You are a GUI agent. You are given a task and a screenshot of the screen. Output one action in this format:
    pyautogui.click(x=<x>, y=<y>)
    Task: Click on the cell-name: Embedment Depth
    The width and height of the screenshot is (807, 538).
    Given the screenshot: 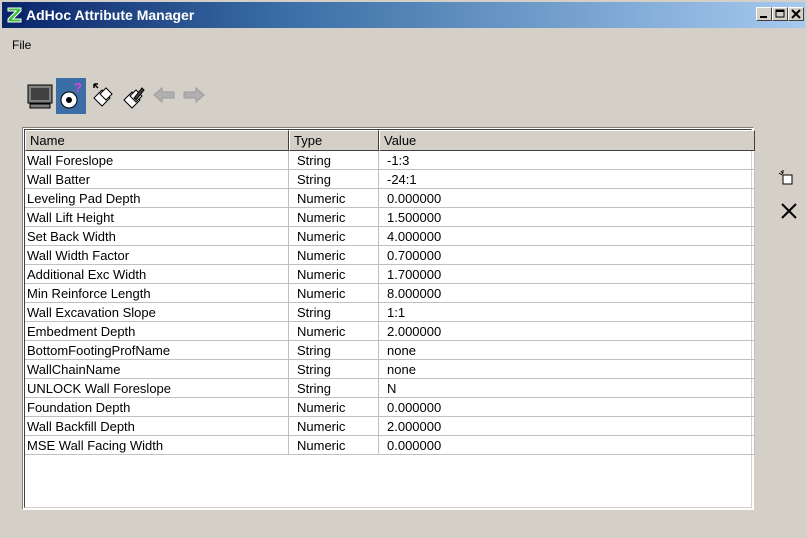 What is the action you would take?
    pyautogui.click(x=157, y=331)
    